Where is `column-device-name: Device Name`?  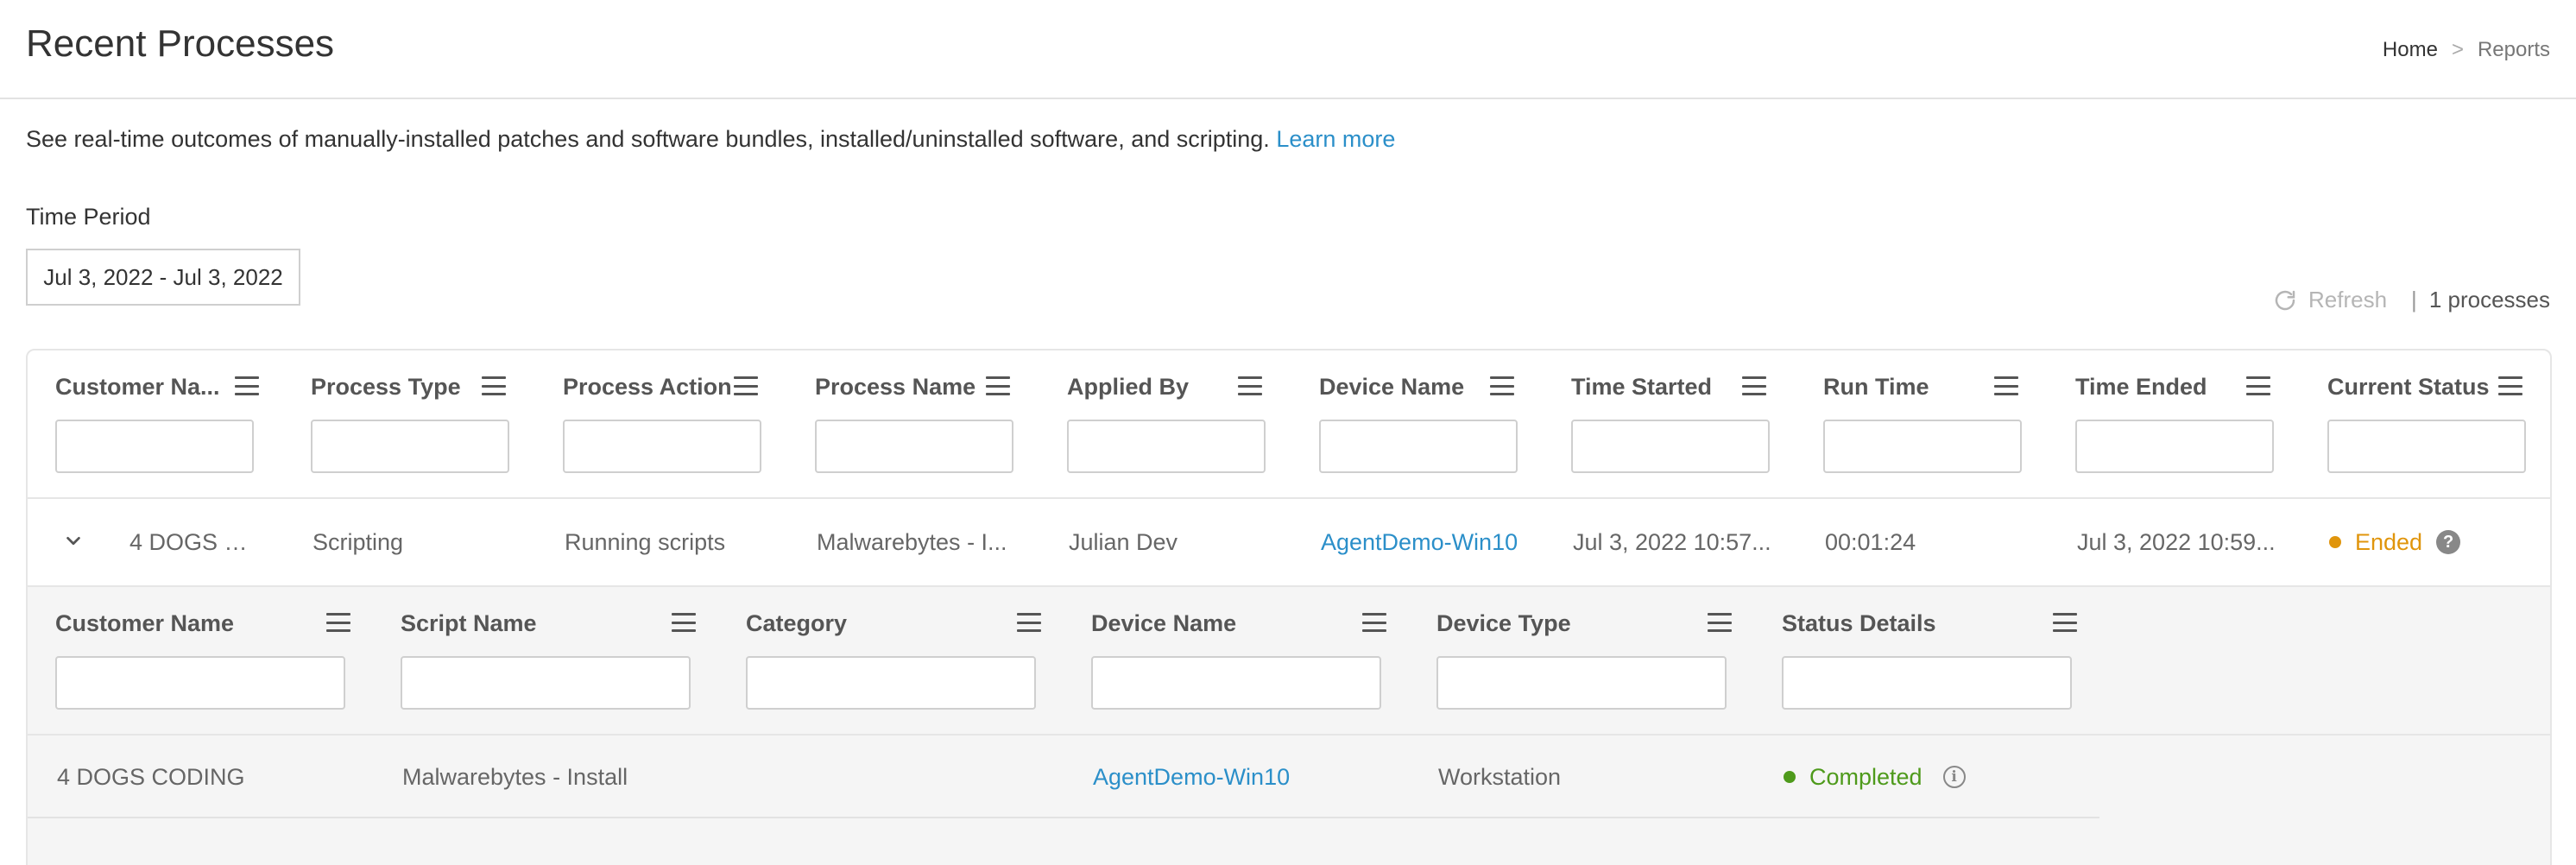
column-device-name: Device Name is located at coordinates (1416, 386).